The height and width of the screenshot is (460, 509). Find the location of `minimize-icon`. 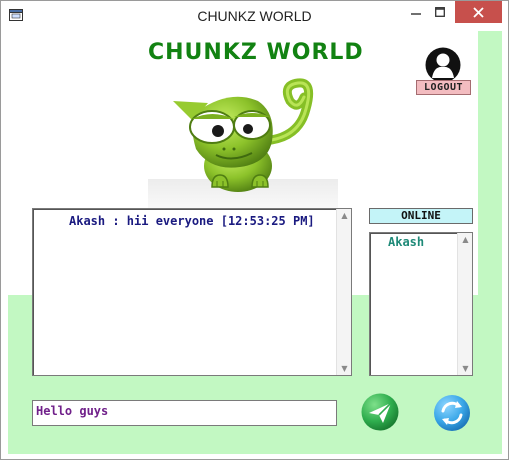

minimize-icon is located at coordinates (416, 14).